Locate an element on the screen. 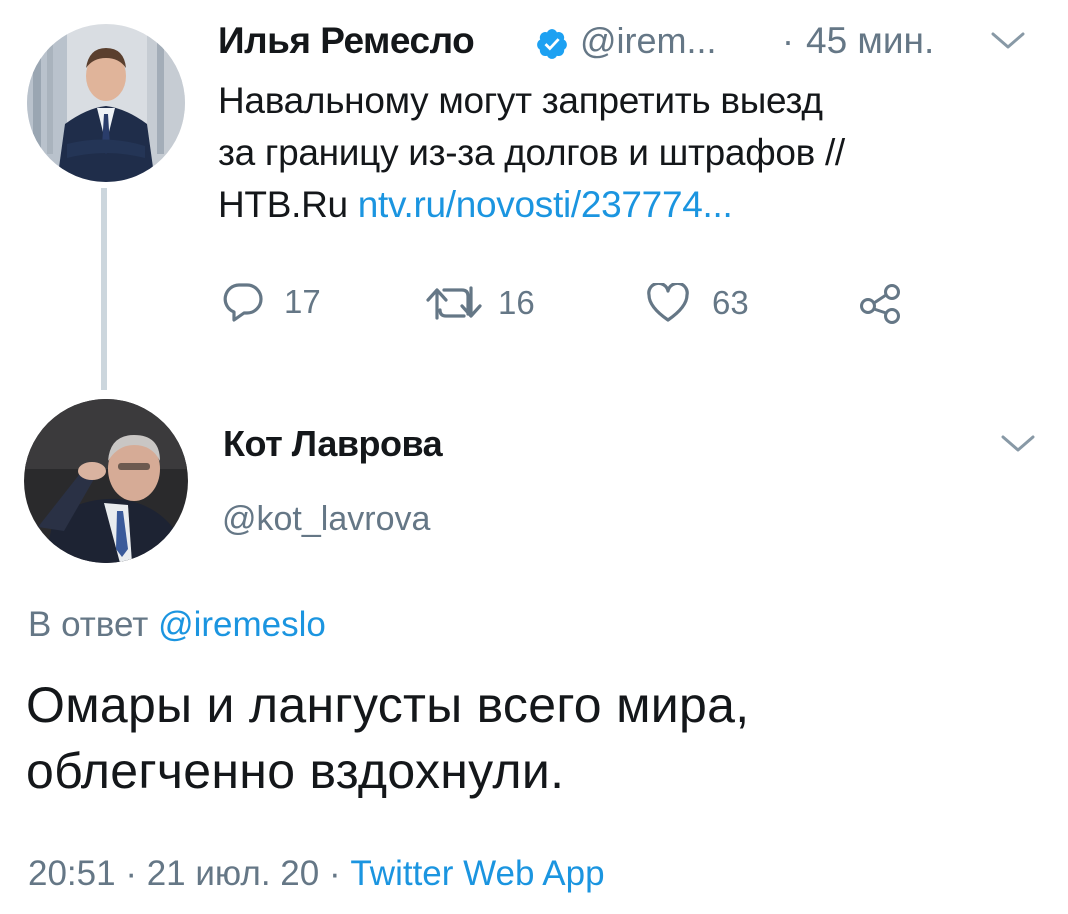 The image size is (1068, 914). reply-icon is located at coordinates (243, 302).